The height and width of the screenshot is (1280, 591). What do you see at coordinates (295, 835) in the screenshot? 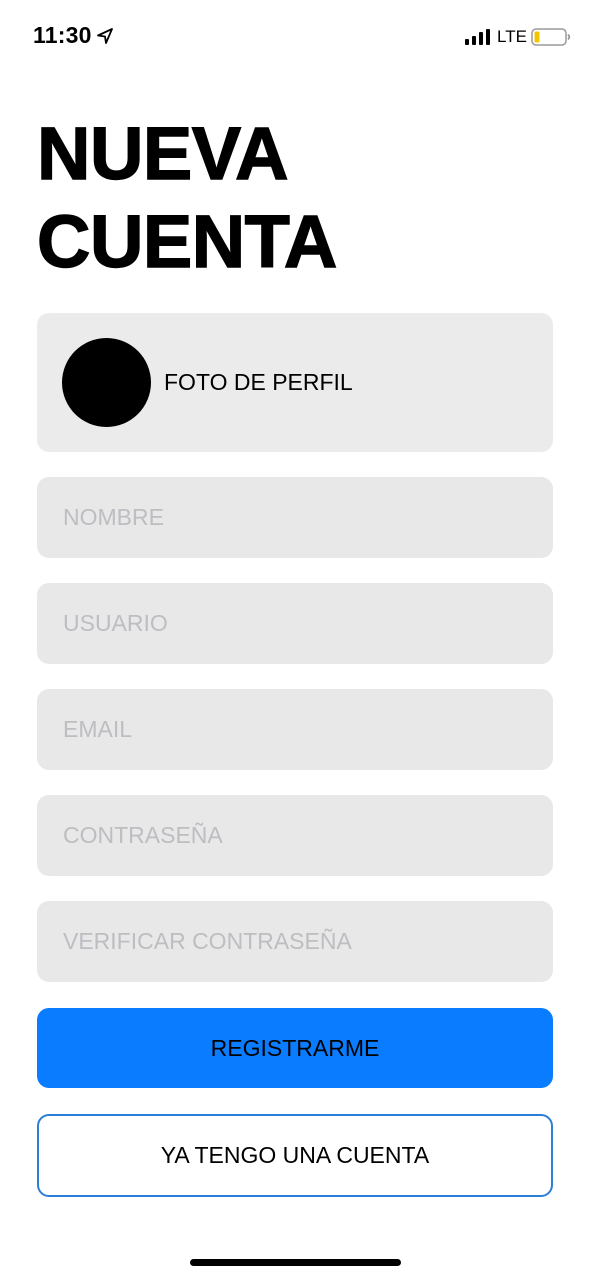
I see `password-field` at bounding box center [295, 835].